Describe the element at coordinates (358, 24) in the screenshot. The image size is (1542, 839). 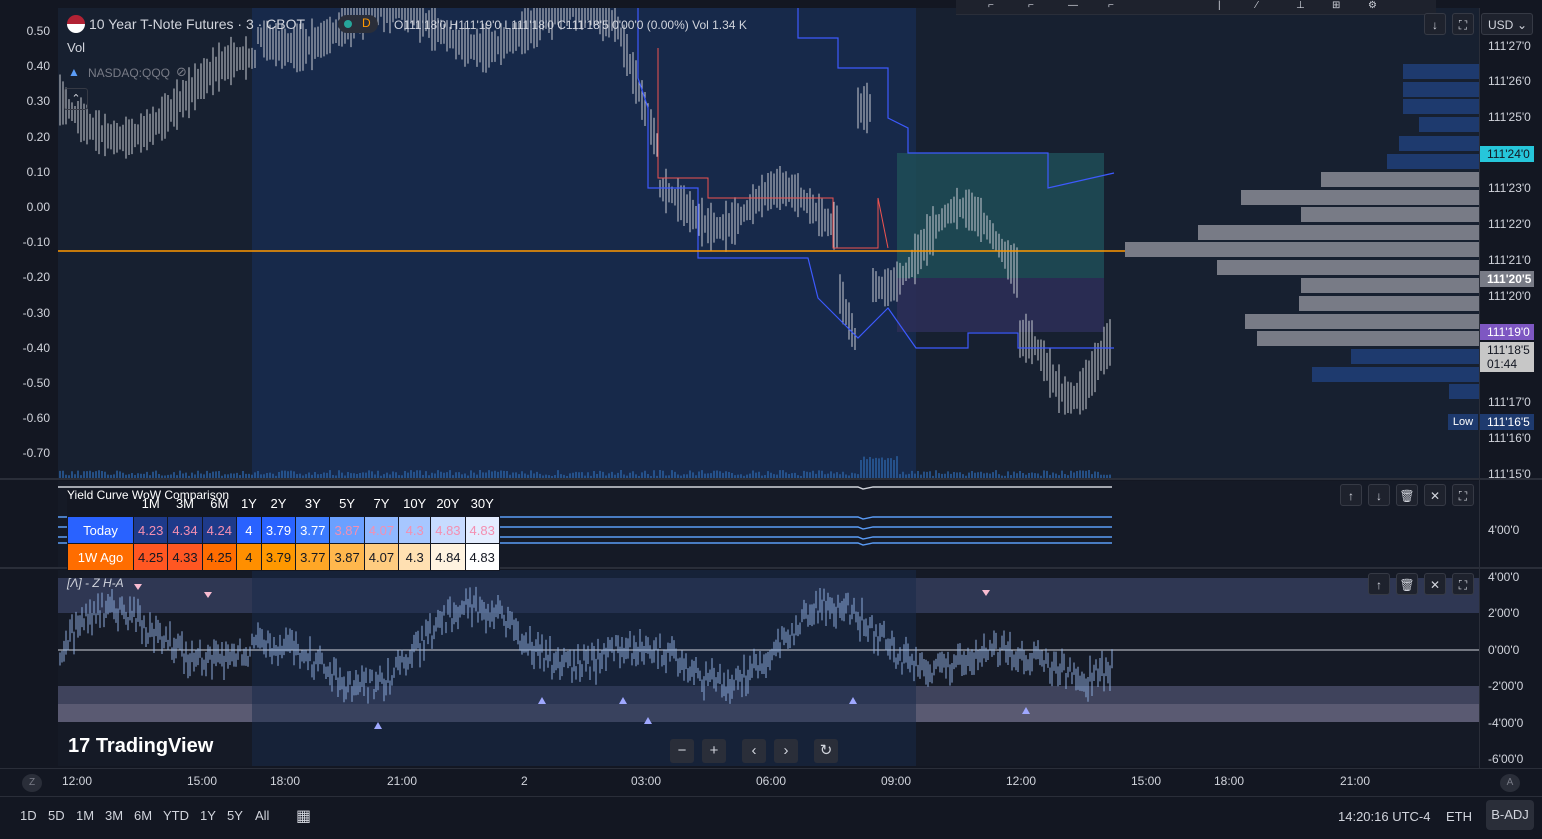
I see `market-status: D` at that location.